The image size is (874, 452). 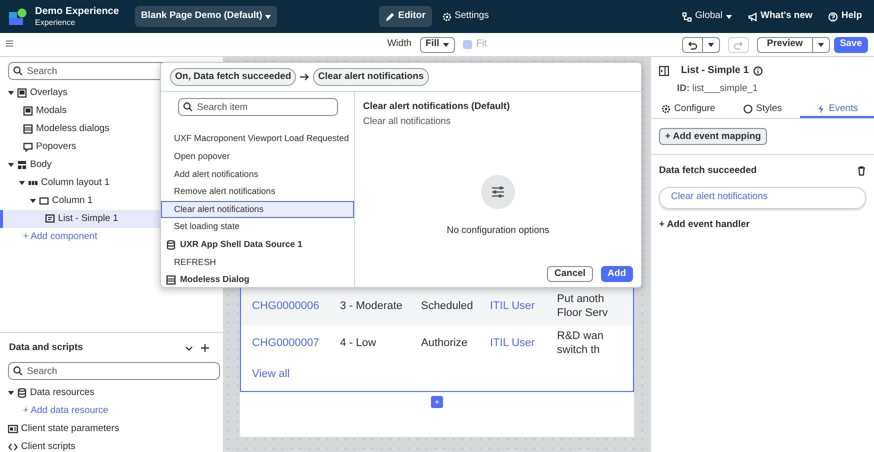 I want to click on breadcrumb-chip: Clear alert notifications, so click(x=371, y=77).